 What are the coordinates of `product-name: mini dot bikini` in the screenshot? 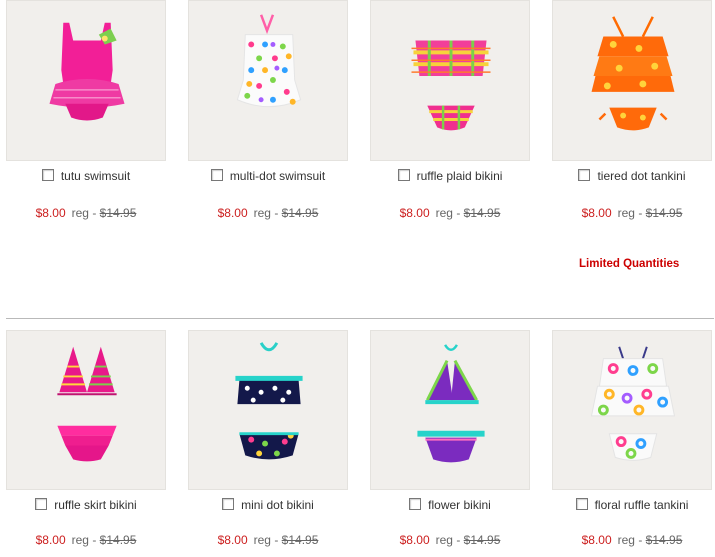 It's located at (277, 505).